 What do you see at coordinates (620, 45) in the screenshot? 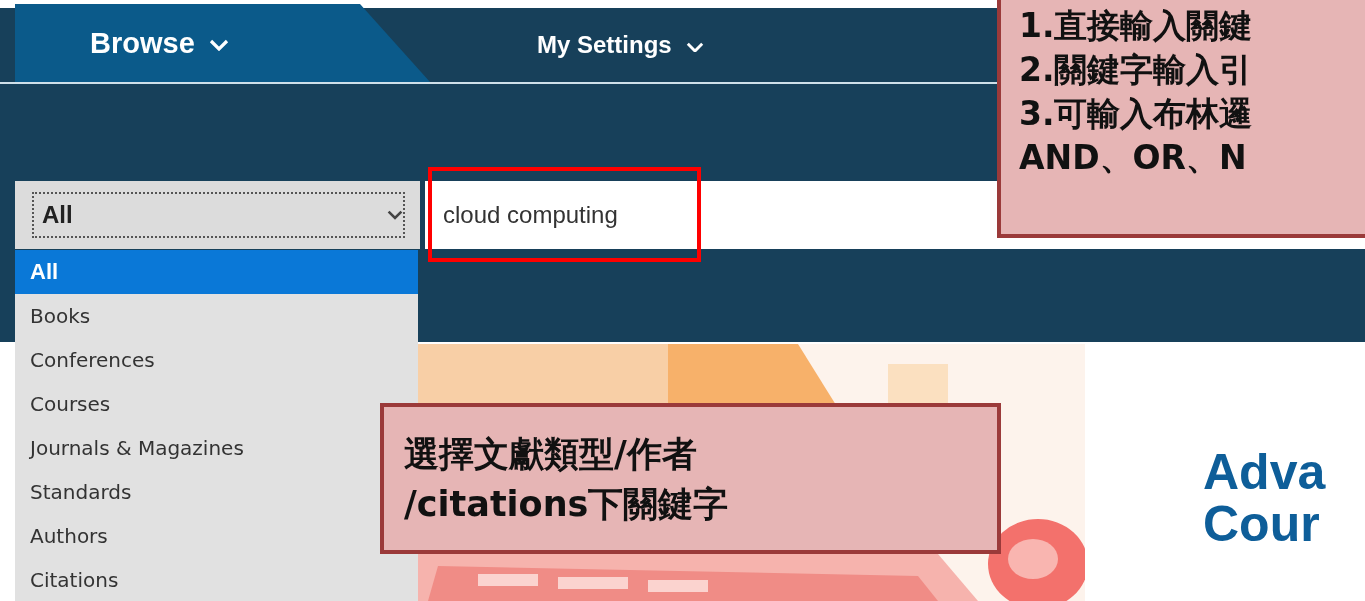
I see `nav-tab: My Settings` at bounding box center [620, 45].